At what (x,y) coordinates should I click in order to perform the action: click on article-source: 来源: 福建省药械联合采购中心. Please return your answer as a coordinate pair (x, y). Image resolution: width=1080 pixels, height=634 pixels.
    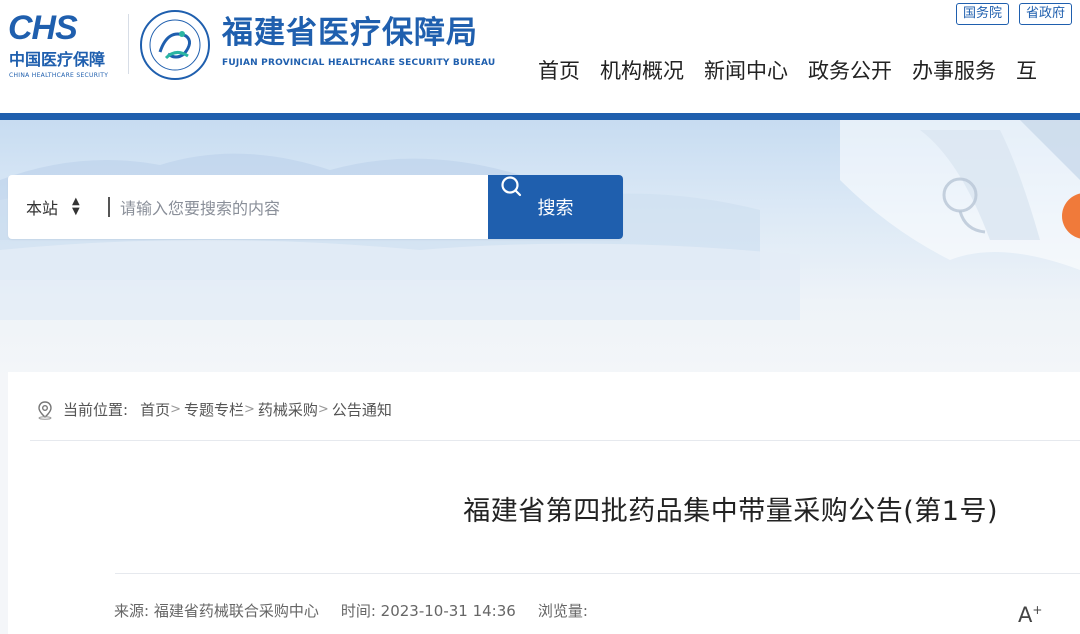
    Looking at the image, I should click on (216, 611).